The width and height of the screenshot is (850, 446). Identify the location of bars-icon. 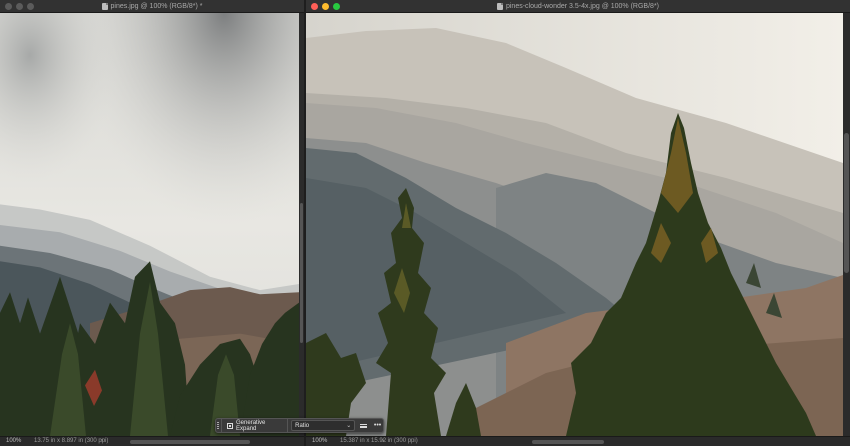
(364, 425).